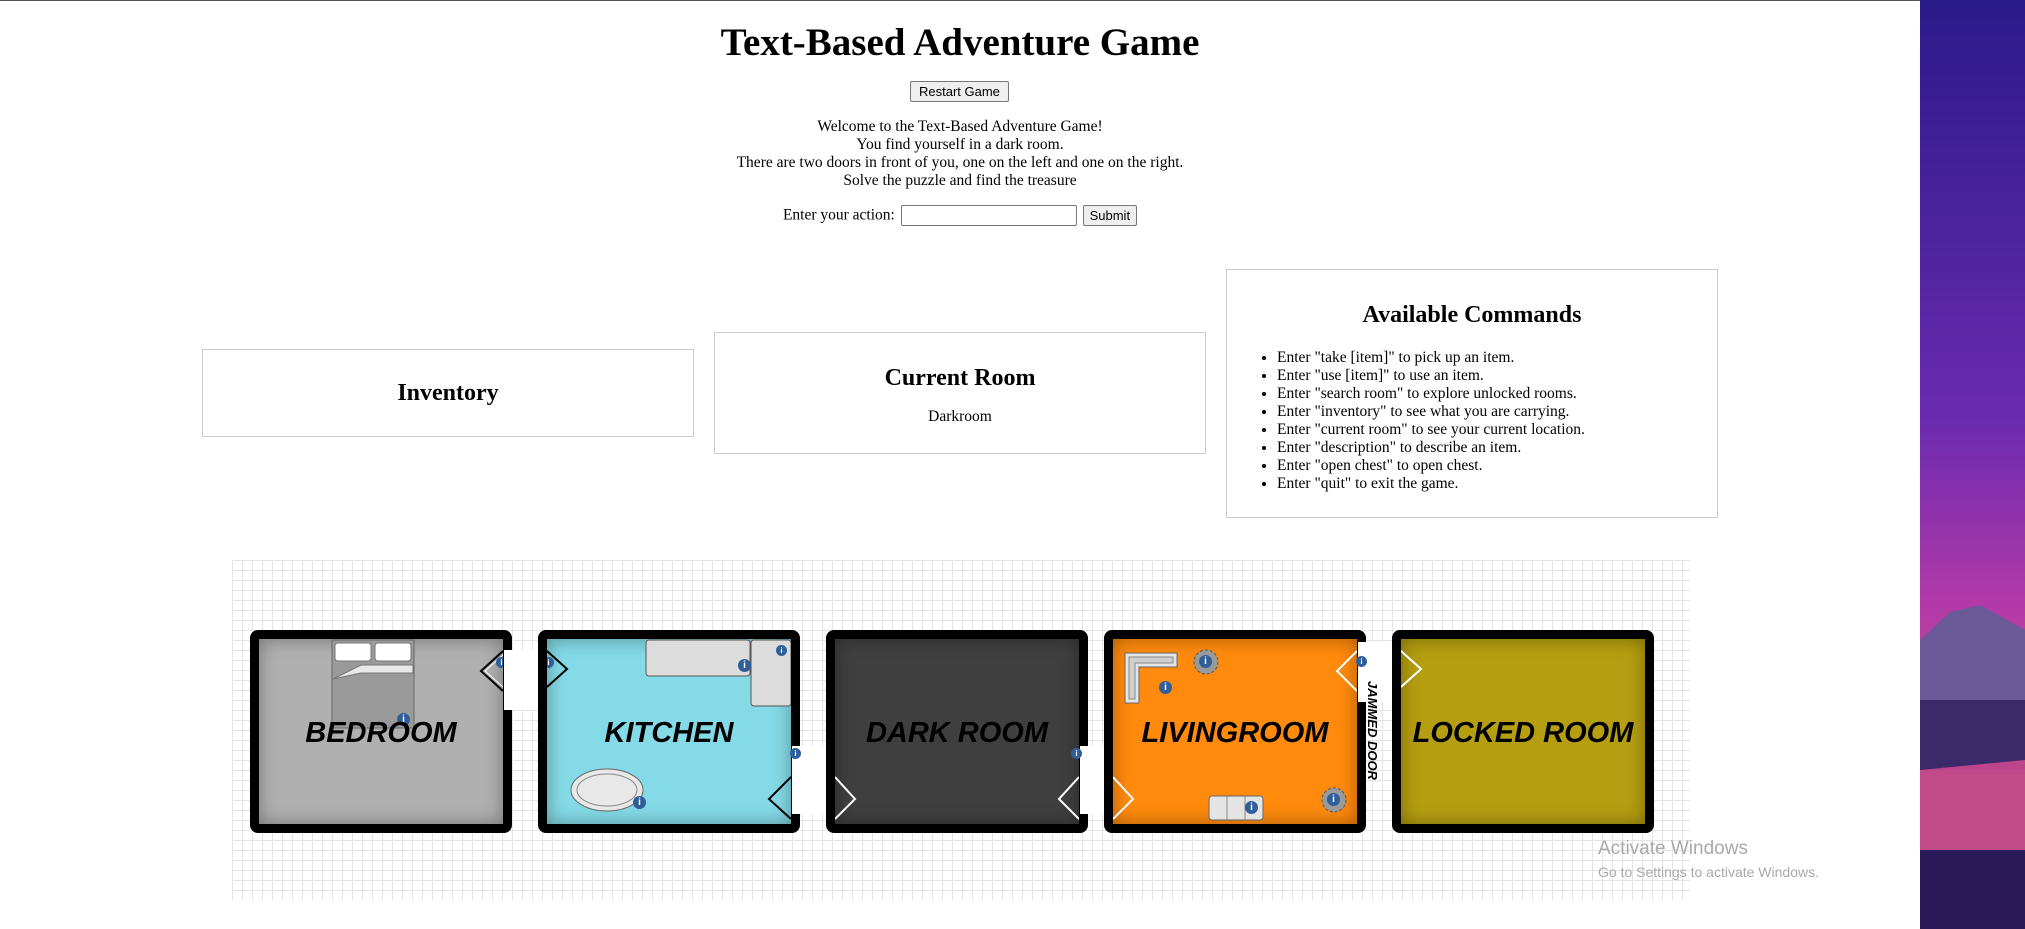 Image resolution: width=2025 pixels, height=929 pixels. I want to click on action-input, so click(988, 215).